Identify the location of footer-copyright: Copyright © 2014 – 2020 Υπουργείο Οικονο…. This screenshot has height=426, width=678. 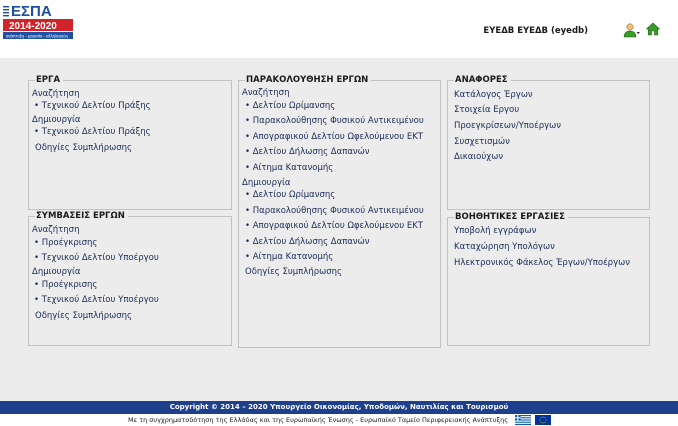
(339, 407).